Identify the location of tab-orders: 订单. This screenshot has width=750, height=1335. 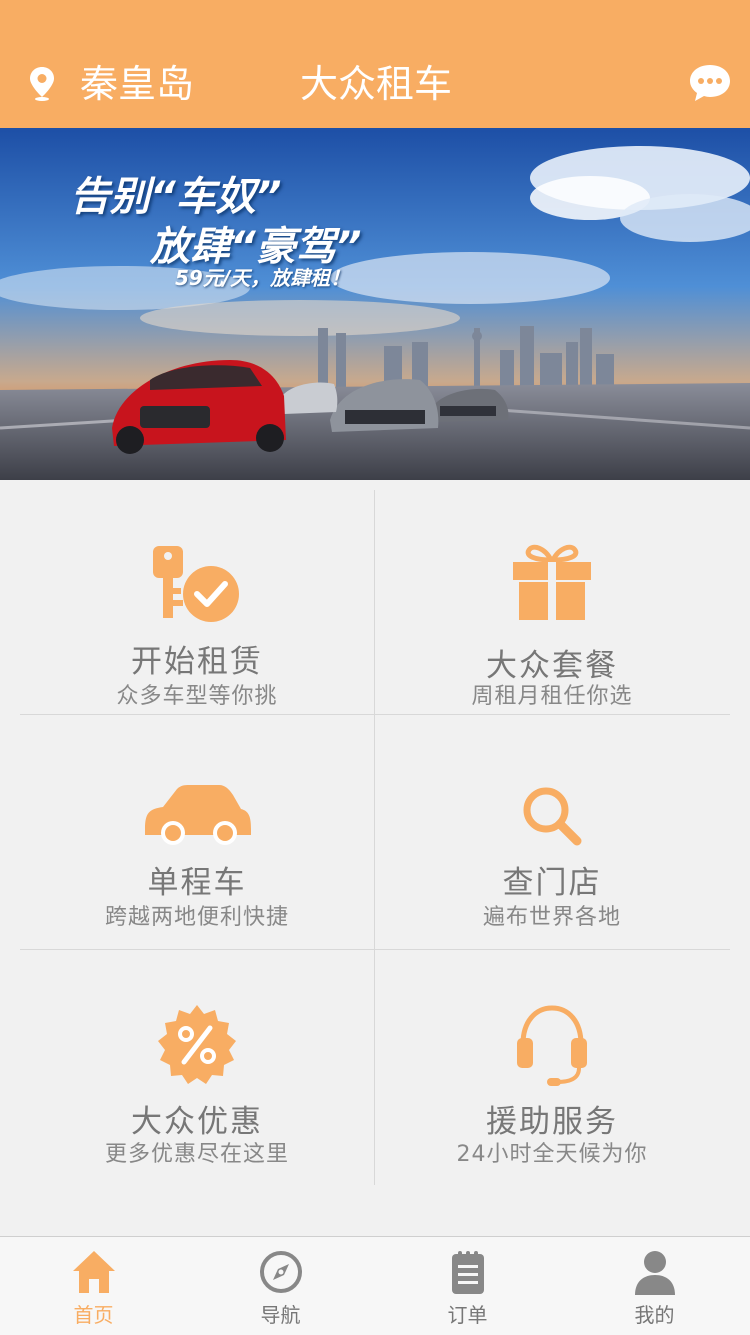
(467, 1286).